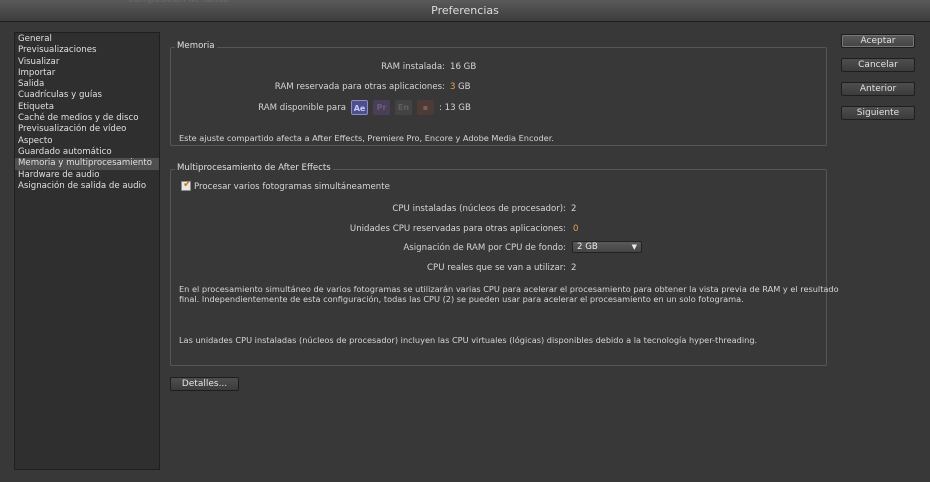 Image resolution: width=930 pixels, height=482 pixels. Describe the element at coordinates (196, 46) in the screenshot. I see `memory-group-title: Memoria` at that location.